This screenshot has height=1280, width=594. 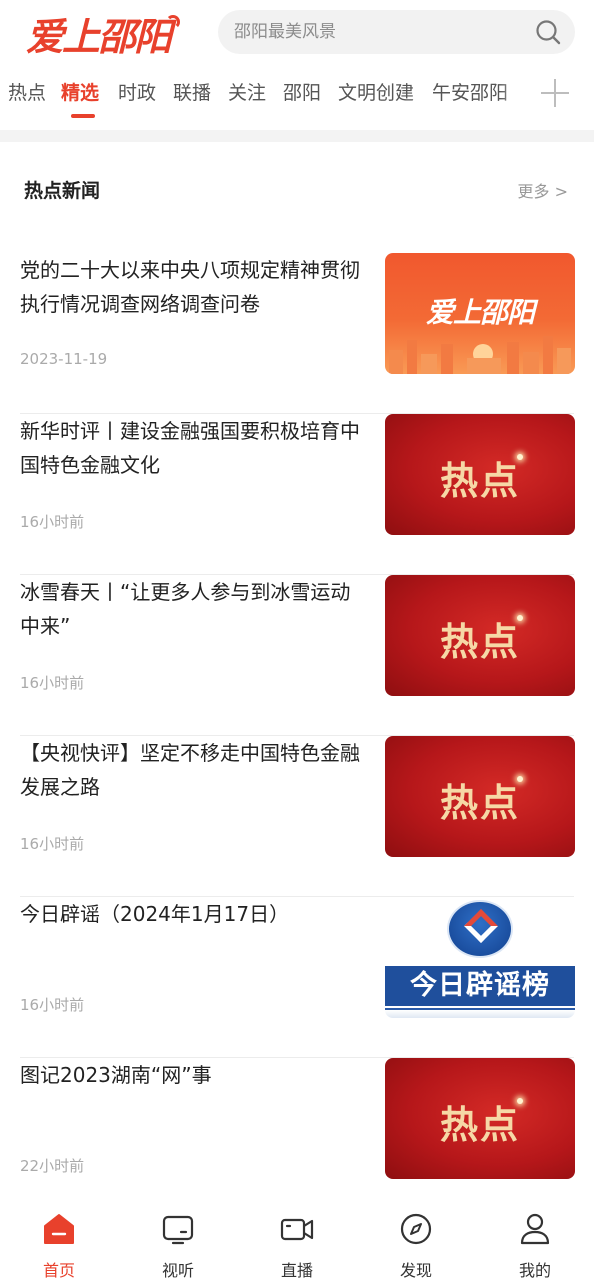 I want to click on search-bar, so click(x=396, y=32).